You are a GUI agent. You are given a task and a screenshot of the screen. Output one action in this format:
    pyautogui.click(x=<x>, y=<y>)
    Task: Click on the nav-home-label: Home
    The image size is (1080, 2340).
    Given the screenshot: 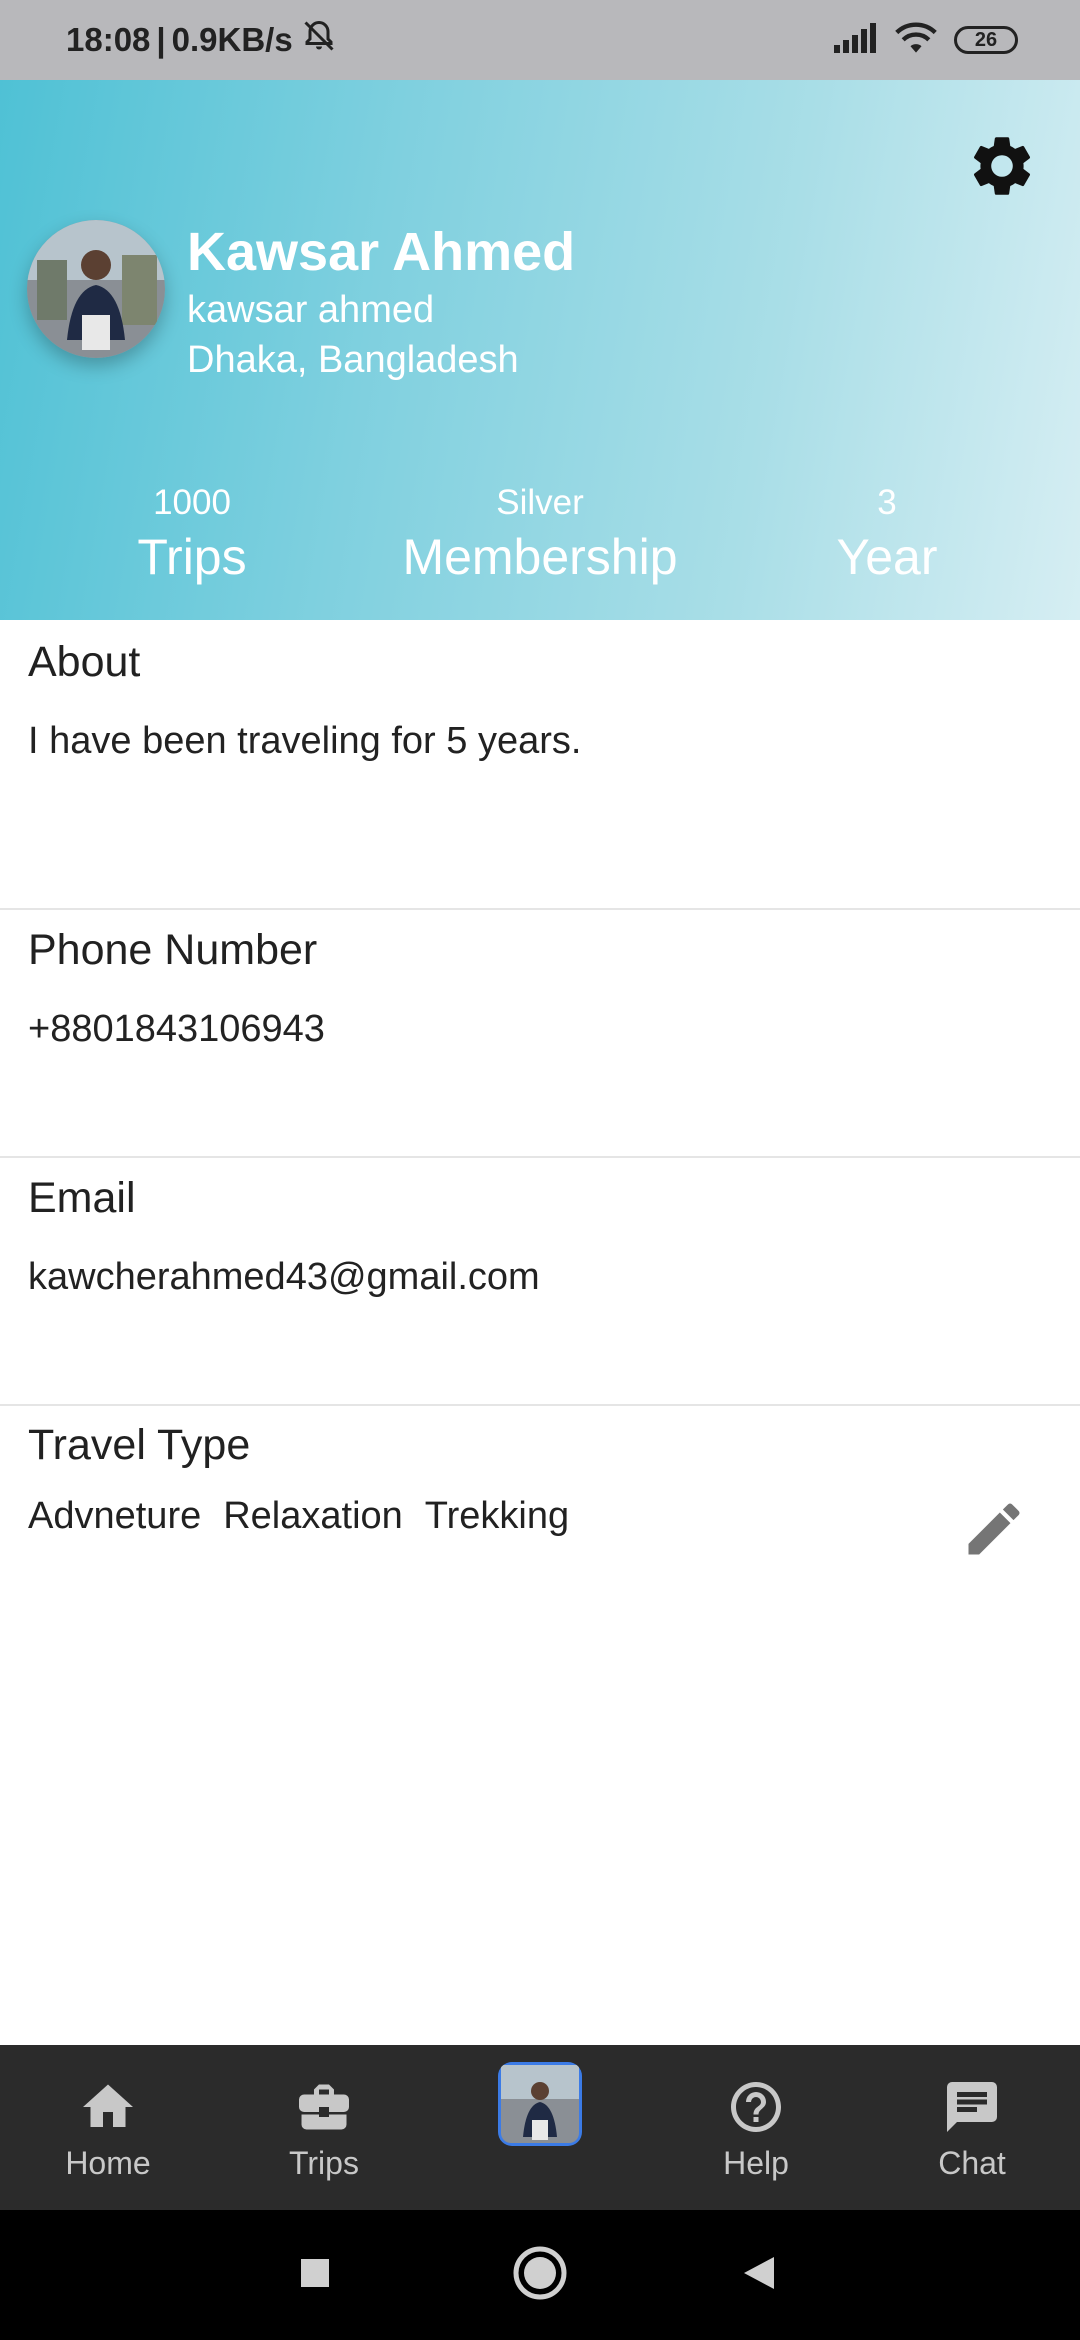 What is the action you would take?
    pyautogui.click(x=108, y=2163)
    